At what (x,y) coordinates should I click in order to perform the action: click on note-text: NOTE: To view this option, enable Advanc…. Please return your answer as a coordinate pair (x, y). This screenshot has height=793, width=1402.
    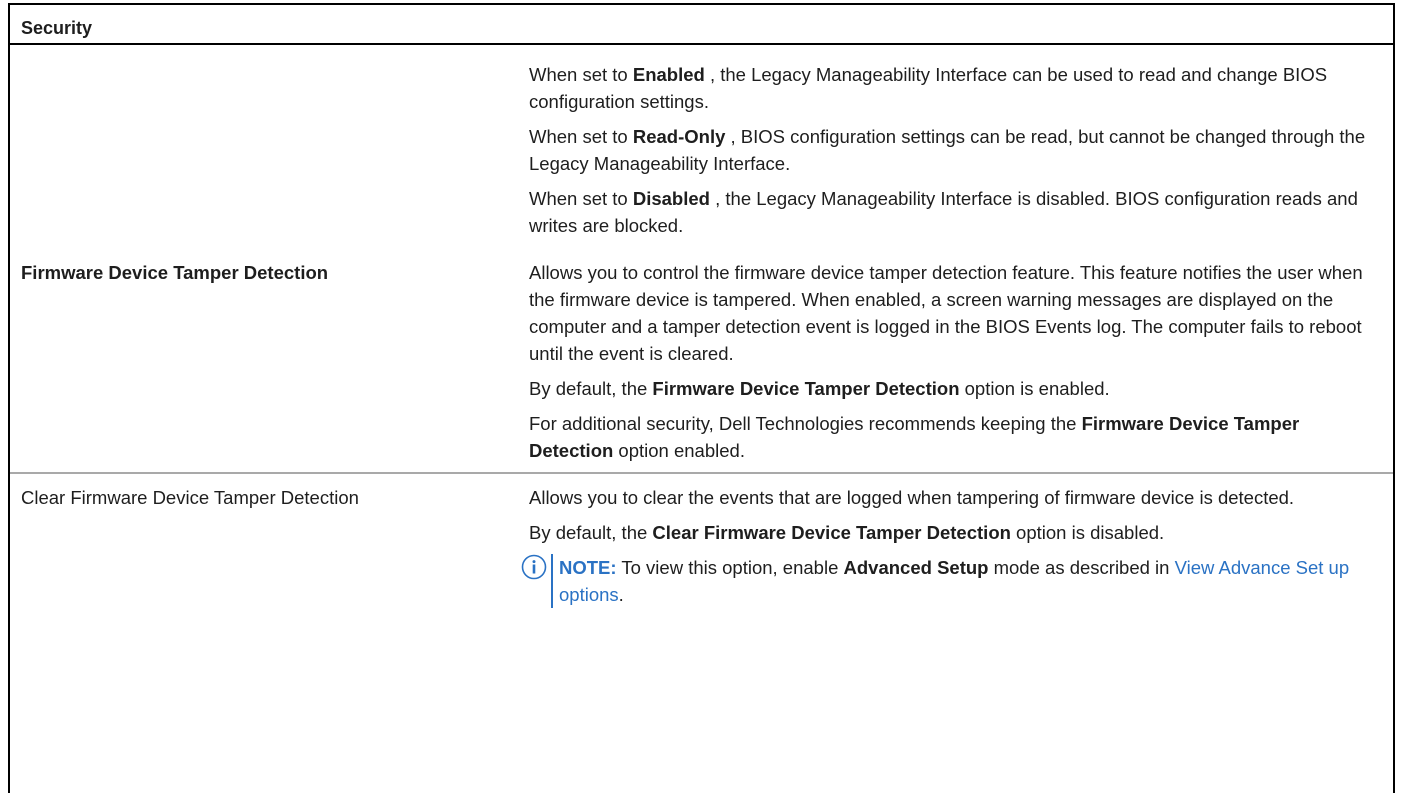
    Looking at the image, I should click on (954, 581).